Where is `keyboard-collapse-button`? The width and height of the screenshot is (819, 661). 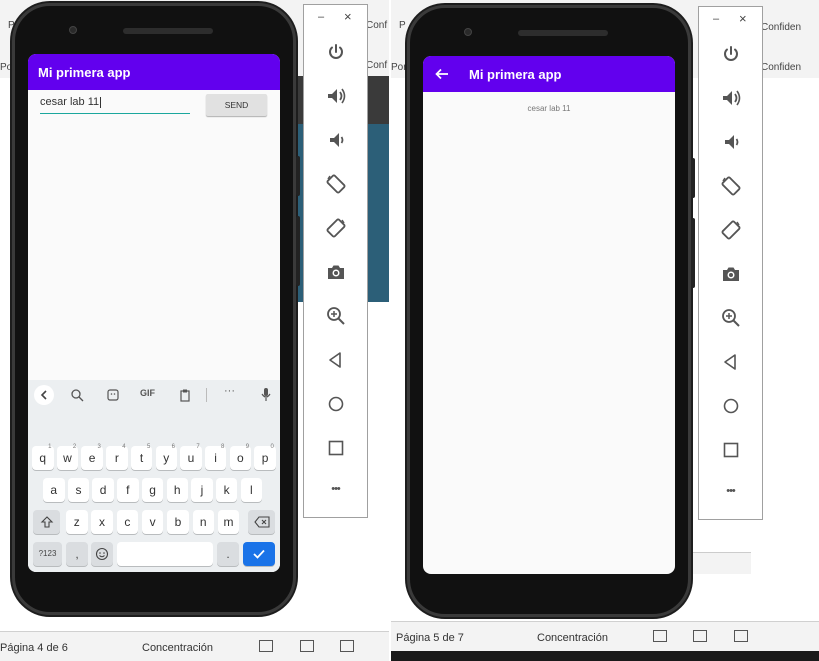
keyboard-collapse-button is located at coordinates (44, 395).